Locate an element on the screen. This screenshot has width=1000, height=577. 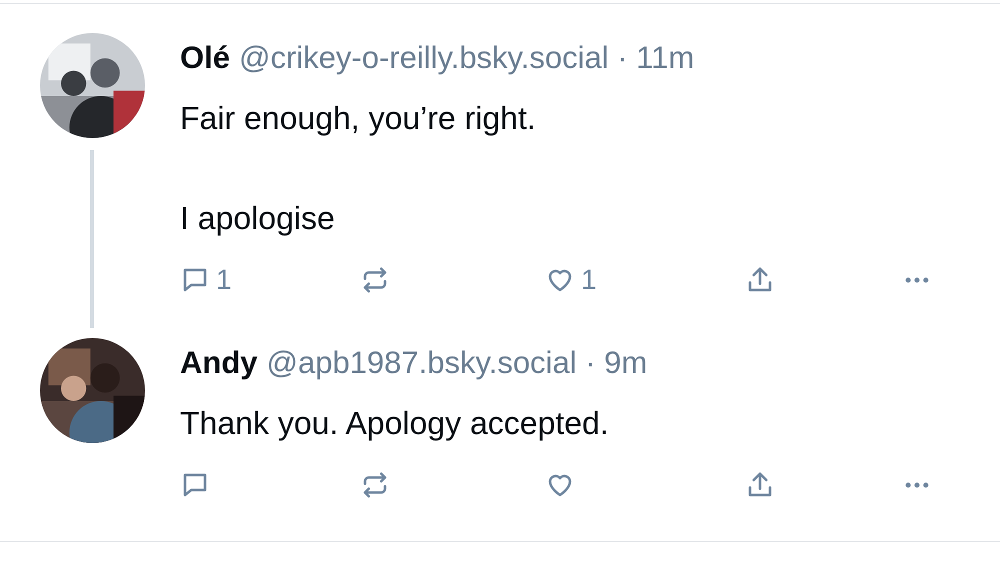
handle-and-time: @apb1987.bsky.social · 9m is located at coordinates (457, 362).